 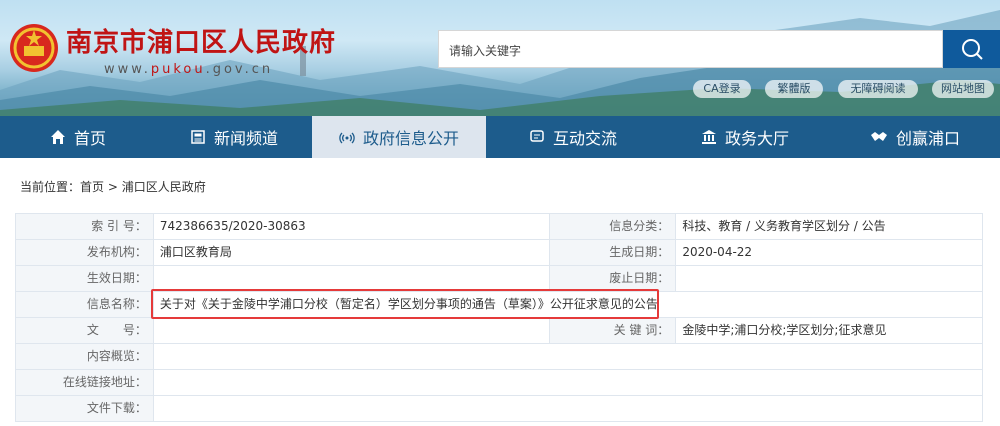 I want to click on effective-date-label: 生效日期：, so click(x=85, y=279).